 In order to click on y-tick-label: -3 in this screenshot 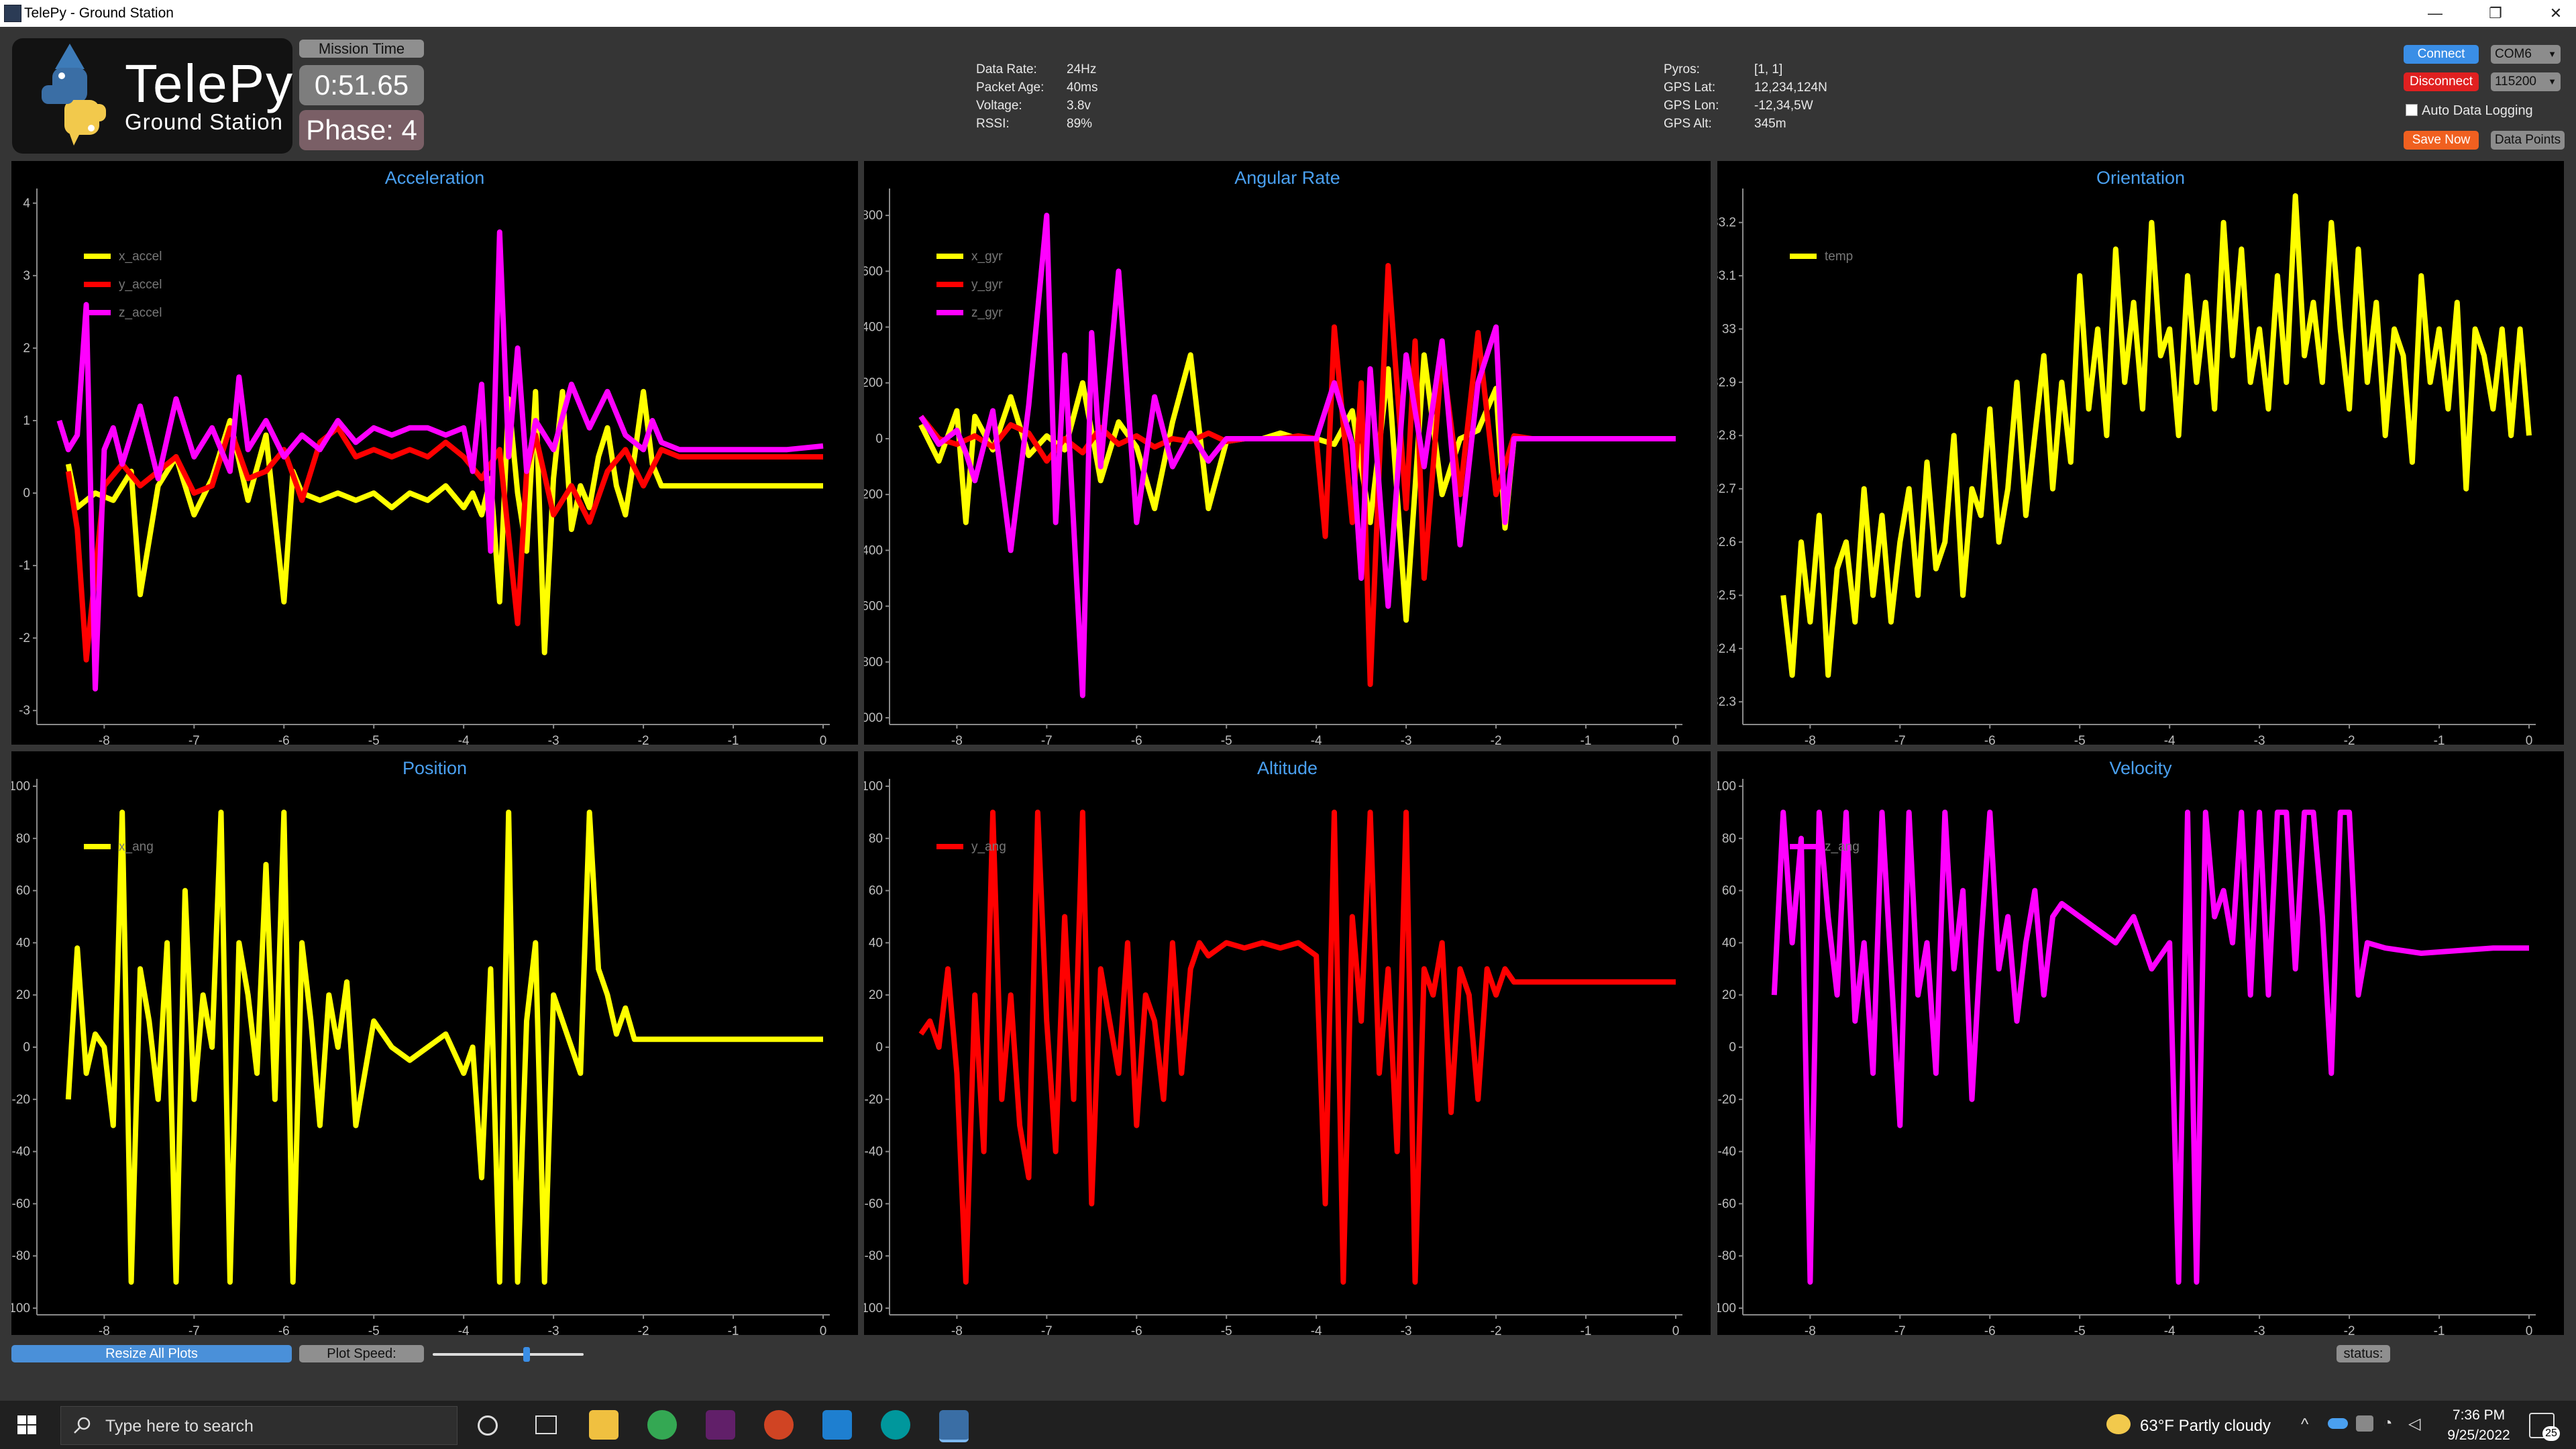, I will do `click(24, 711)`.